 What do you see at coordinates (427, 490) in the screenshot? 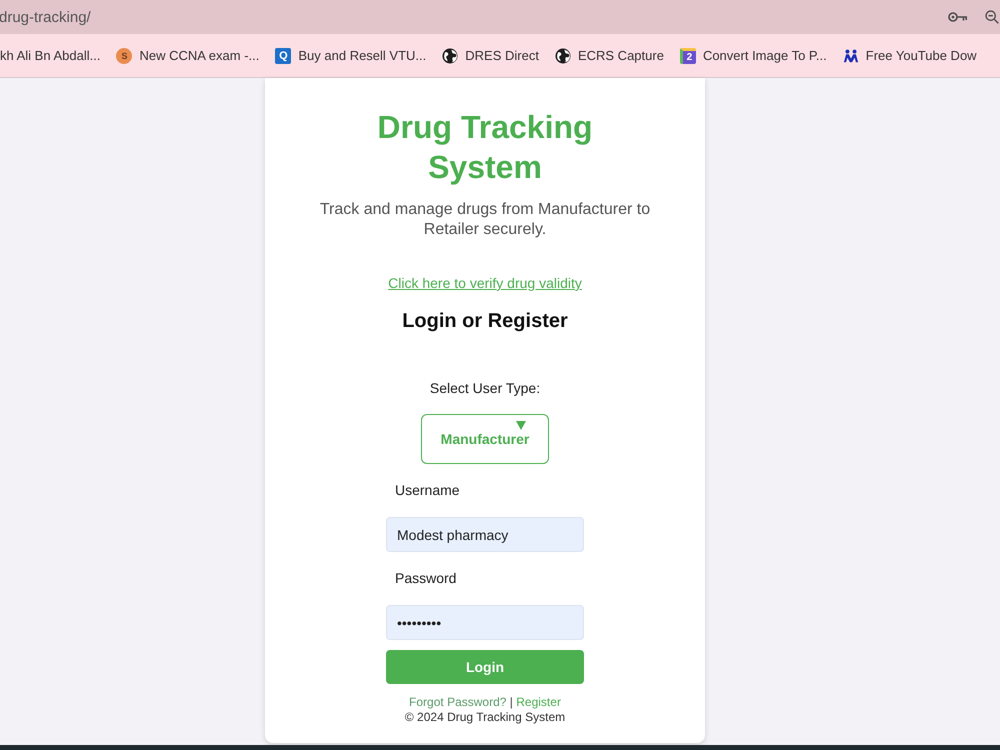
I see `field-label: Username` at bounding box center [427, 490].